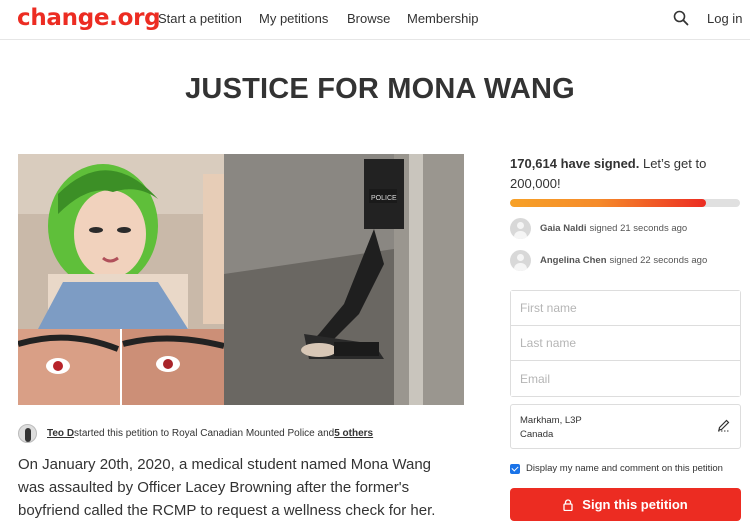  Describe the element at coordinates (443, 18) in the screenshot. I see `nav-membership: Membership` at that location.